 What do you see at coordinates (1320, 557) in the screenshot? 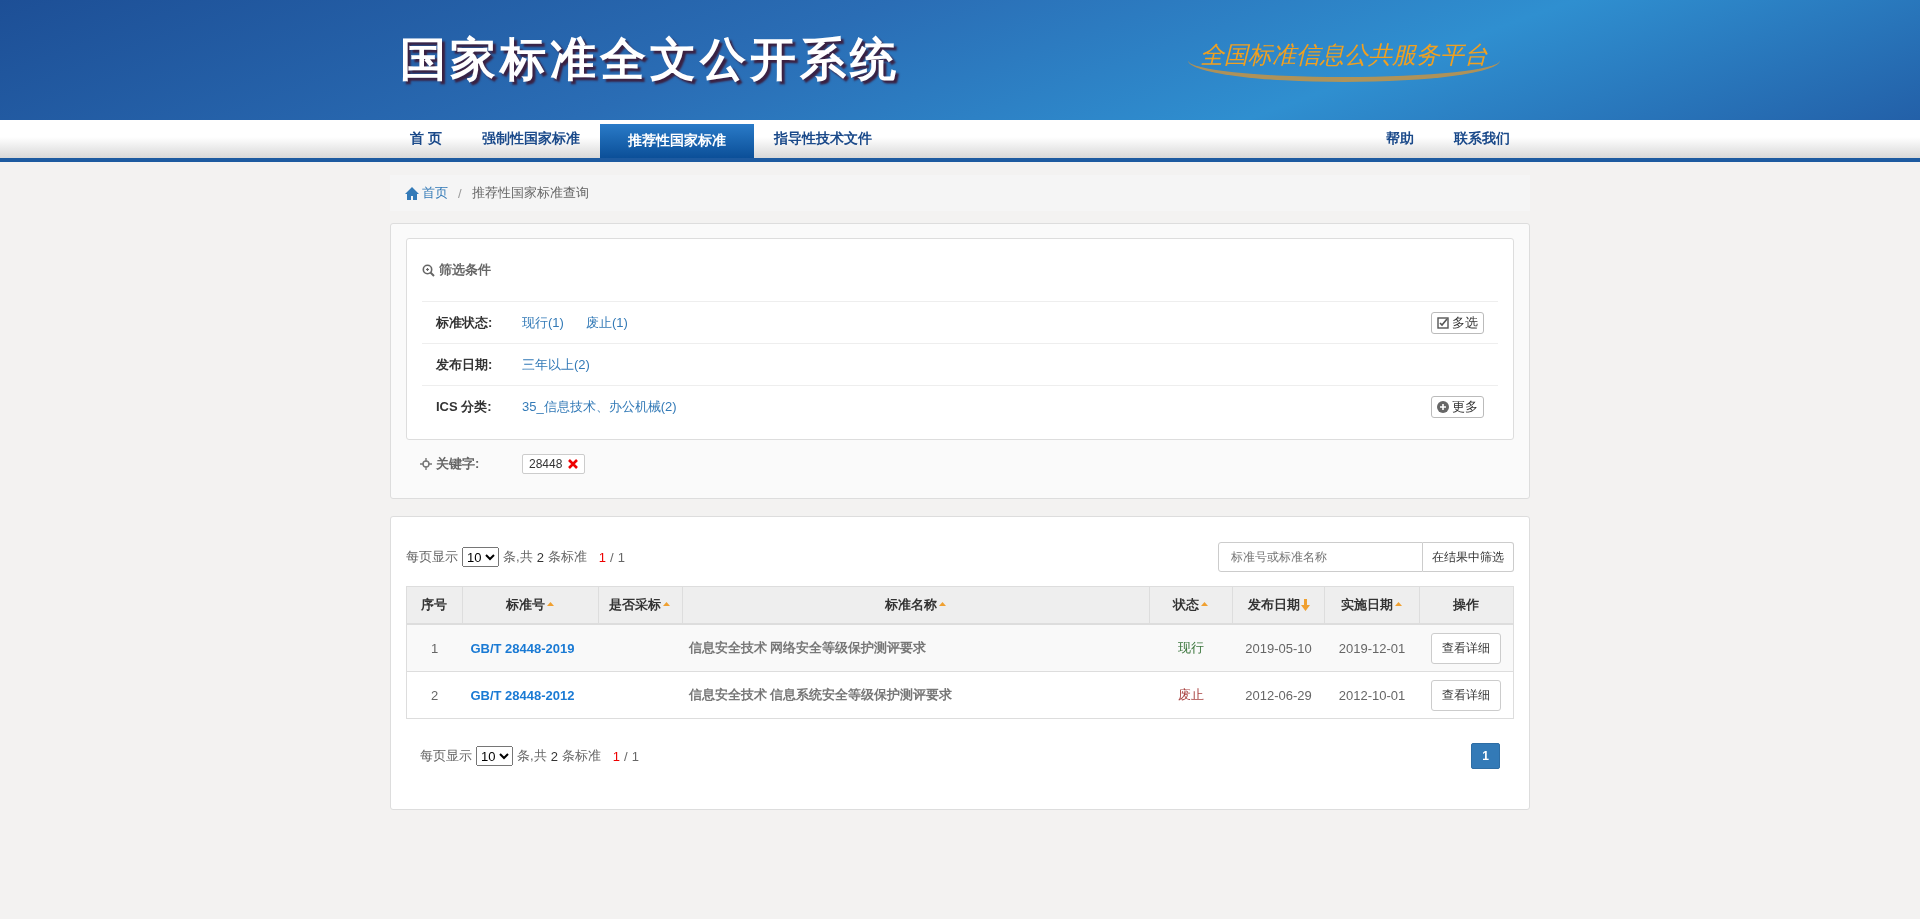
I see `filter-search-field: 标准号或标准名称` at bounding box center [1320, 557].